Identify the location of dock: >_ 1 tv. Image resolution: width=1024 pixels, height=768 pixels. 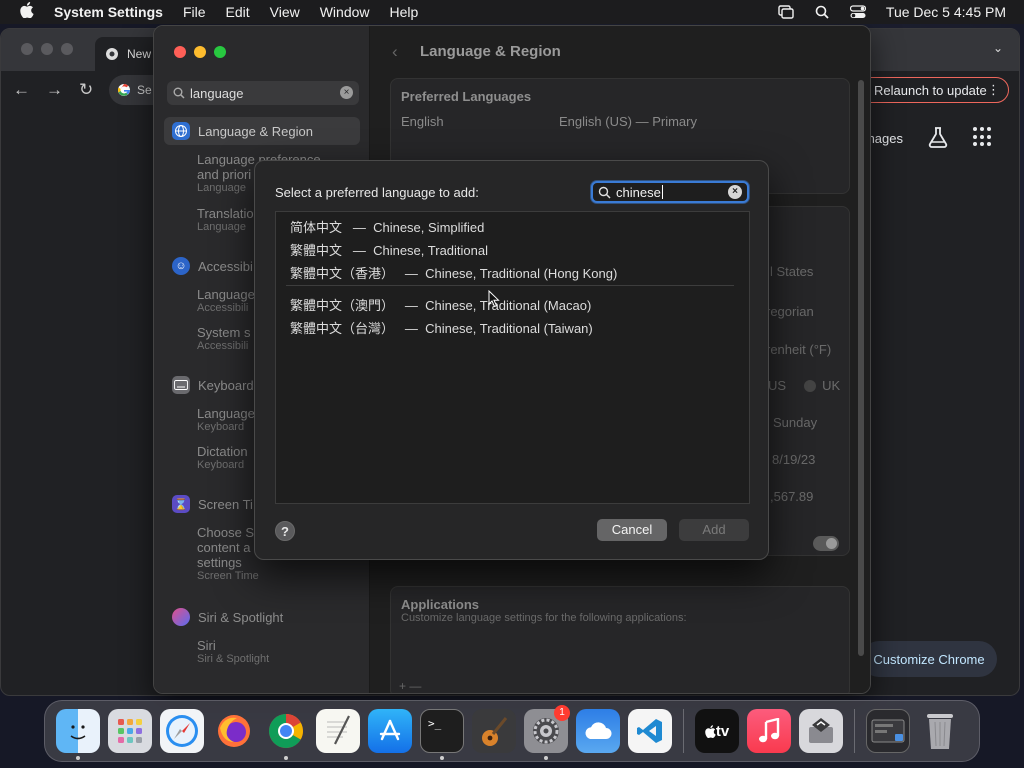
(512, 731).